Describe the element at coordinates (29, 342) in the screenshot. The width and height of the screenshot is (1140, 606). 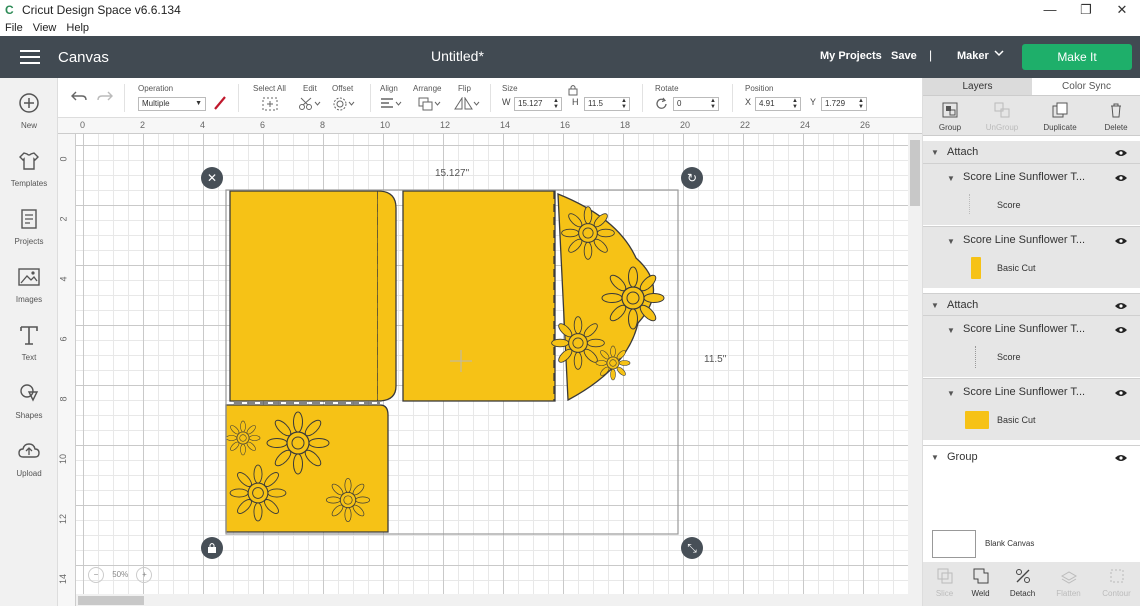
I see `text-tool: Text` at that location.